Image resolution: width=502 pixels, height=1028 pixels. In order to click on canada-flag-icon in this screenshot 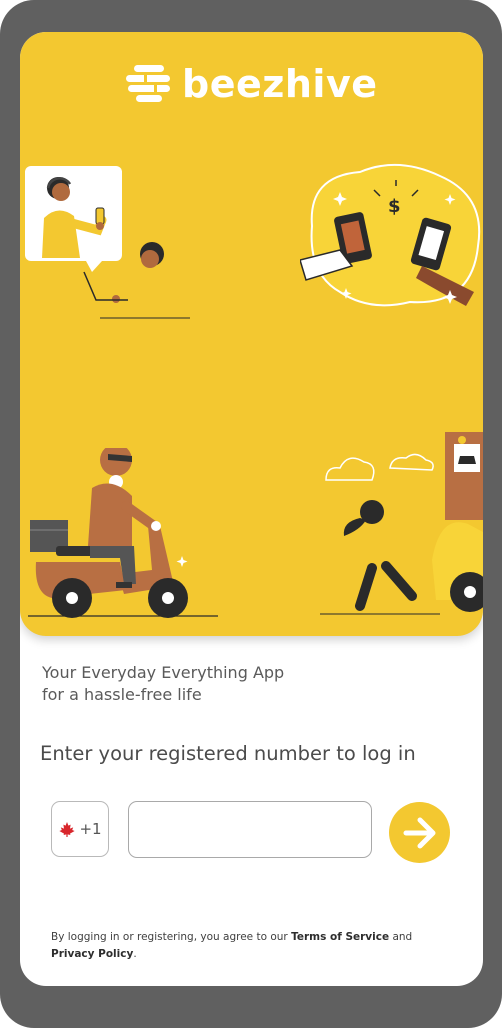, I will do `click(67, 829)`.